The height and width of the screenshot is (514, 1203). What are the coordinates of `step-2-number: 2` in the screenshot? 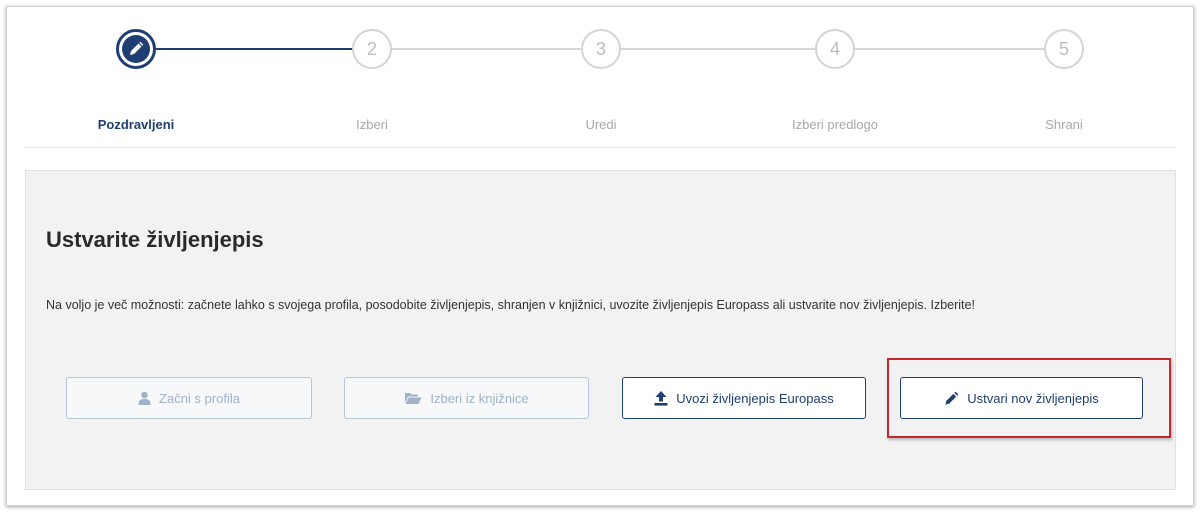 It's located at (371, 48).